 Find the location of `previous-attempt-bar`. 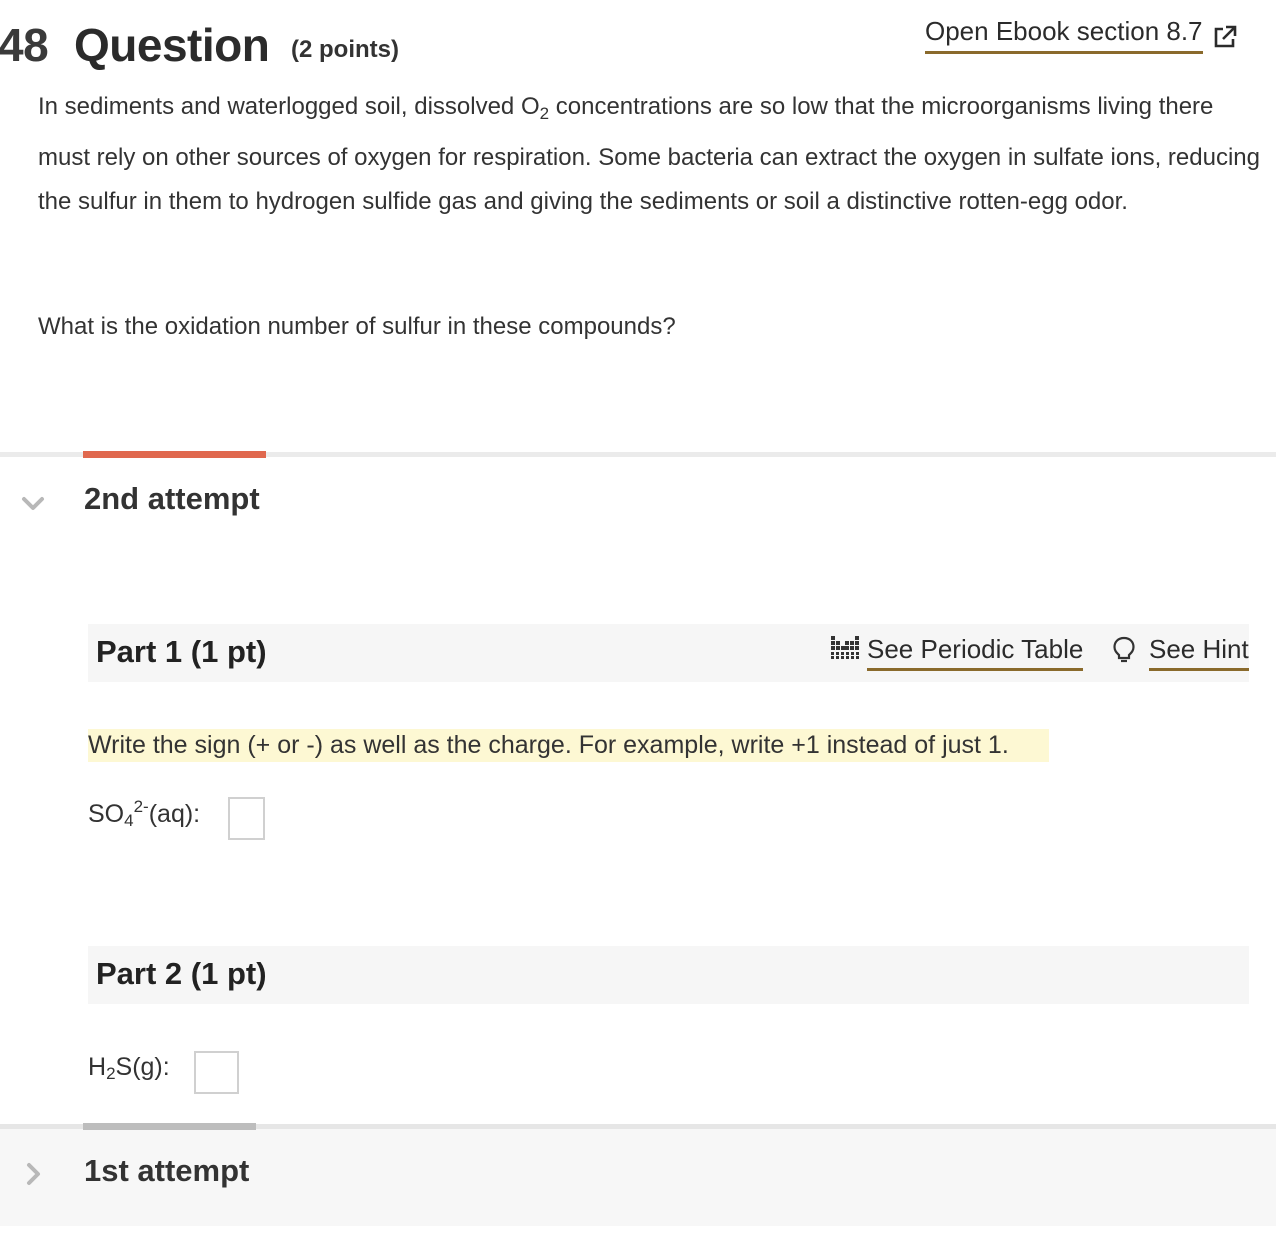

previous-attempt-bar is located at coordinates (169, 1126).